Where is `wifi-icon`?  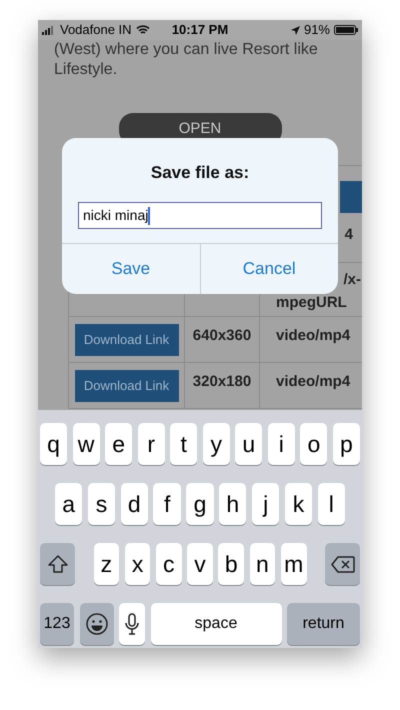 wifi-icon is located at coordinates (143, 30).